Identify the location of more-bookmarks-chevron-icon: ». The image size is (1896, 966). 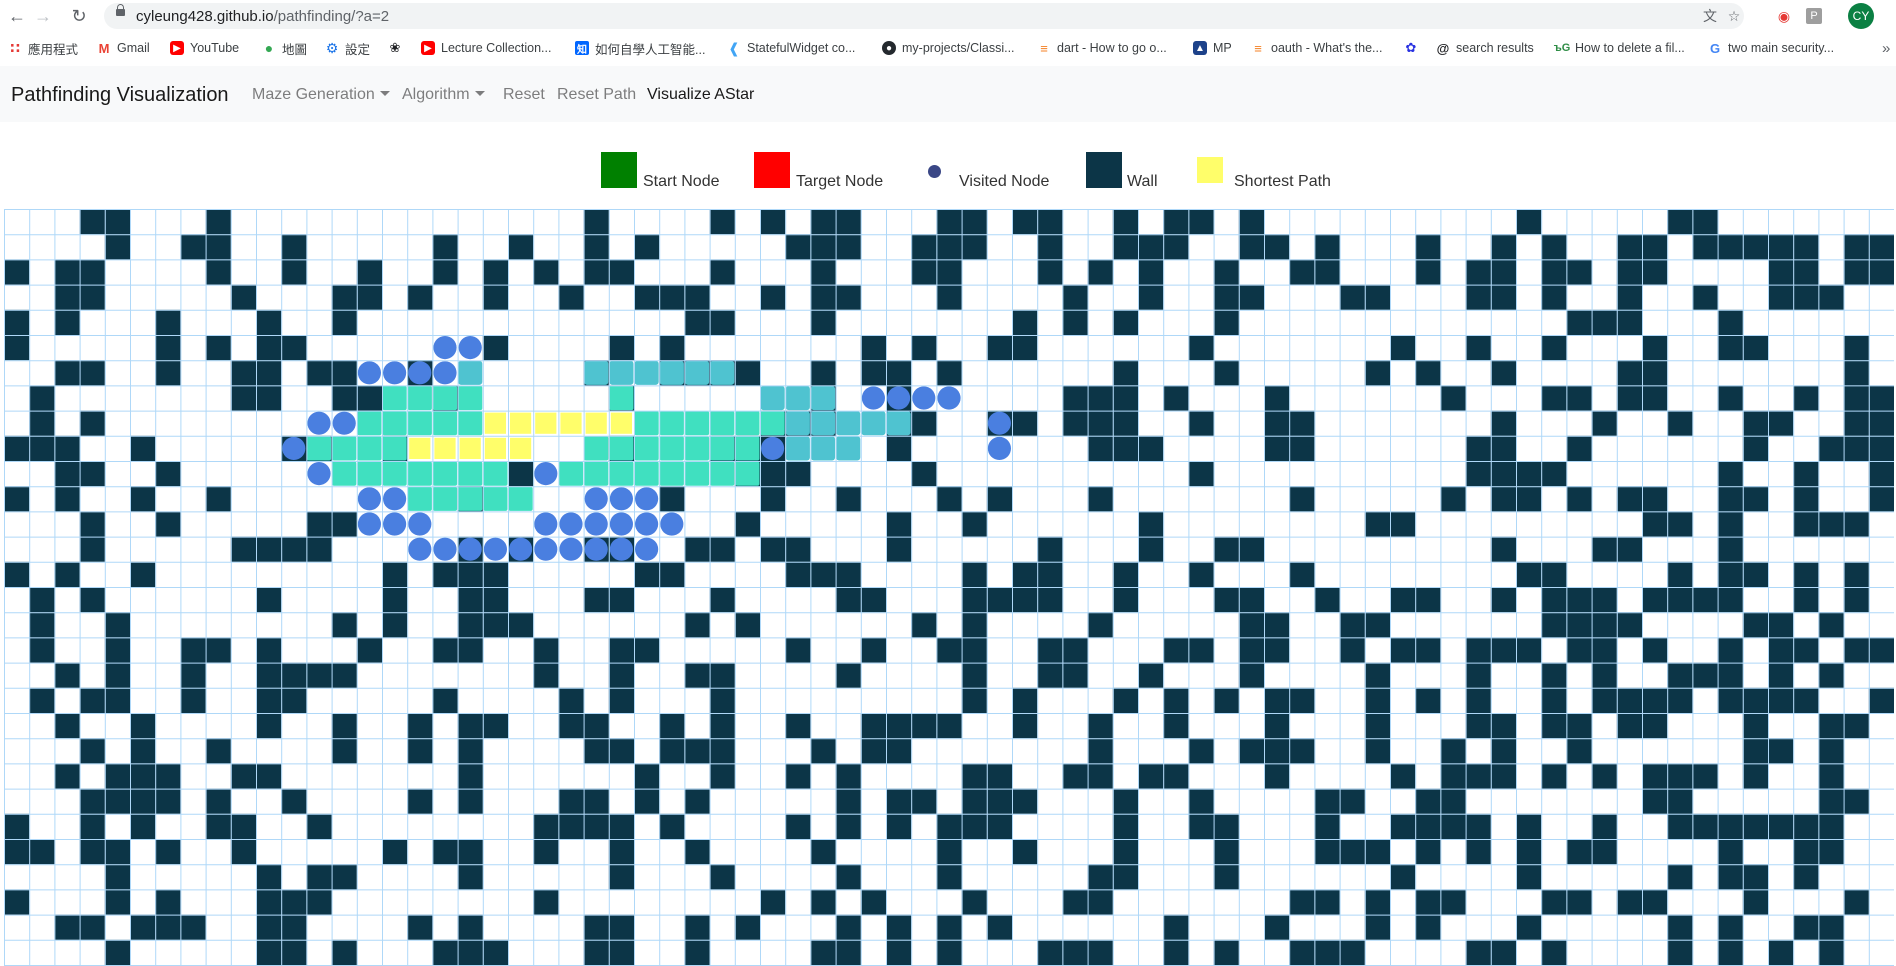
(1886, 48).